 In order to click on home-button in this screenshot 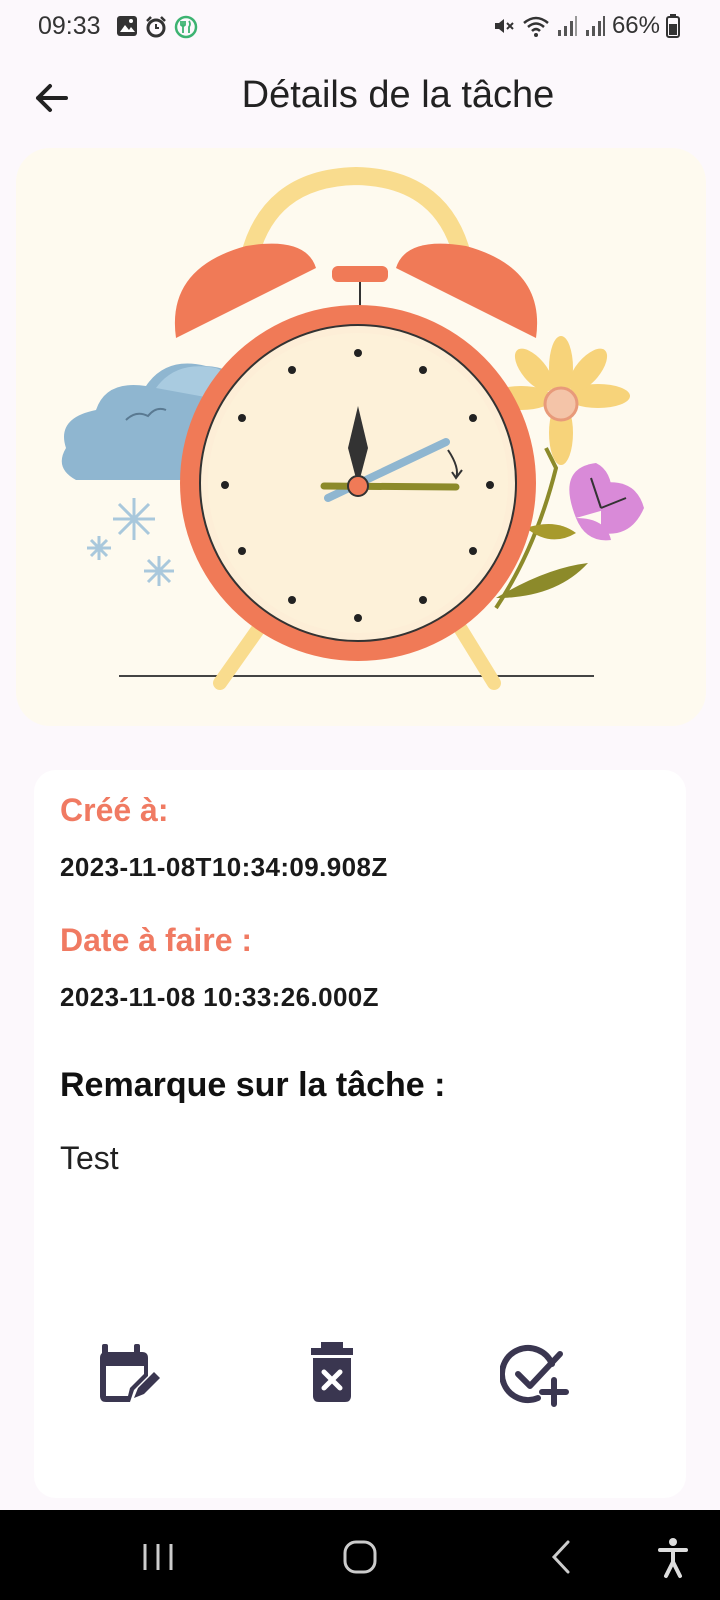, I will do `click(360, 1557)`.